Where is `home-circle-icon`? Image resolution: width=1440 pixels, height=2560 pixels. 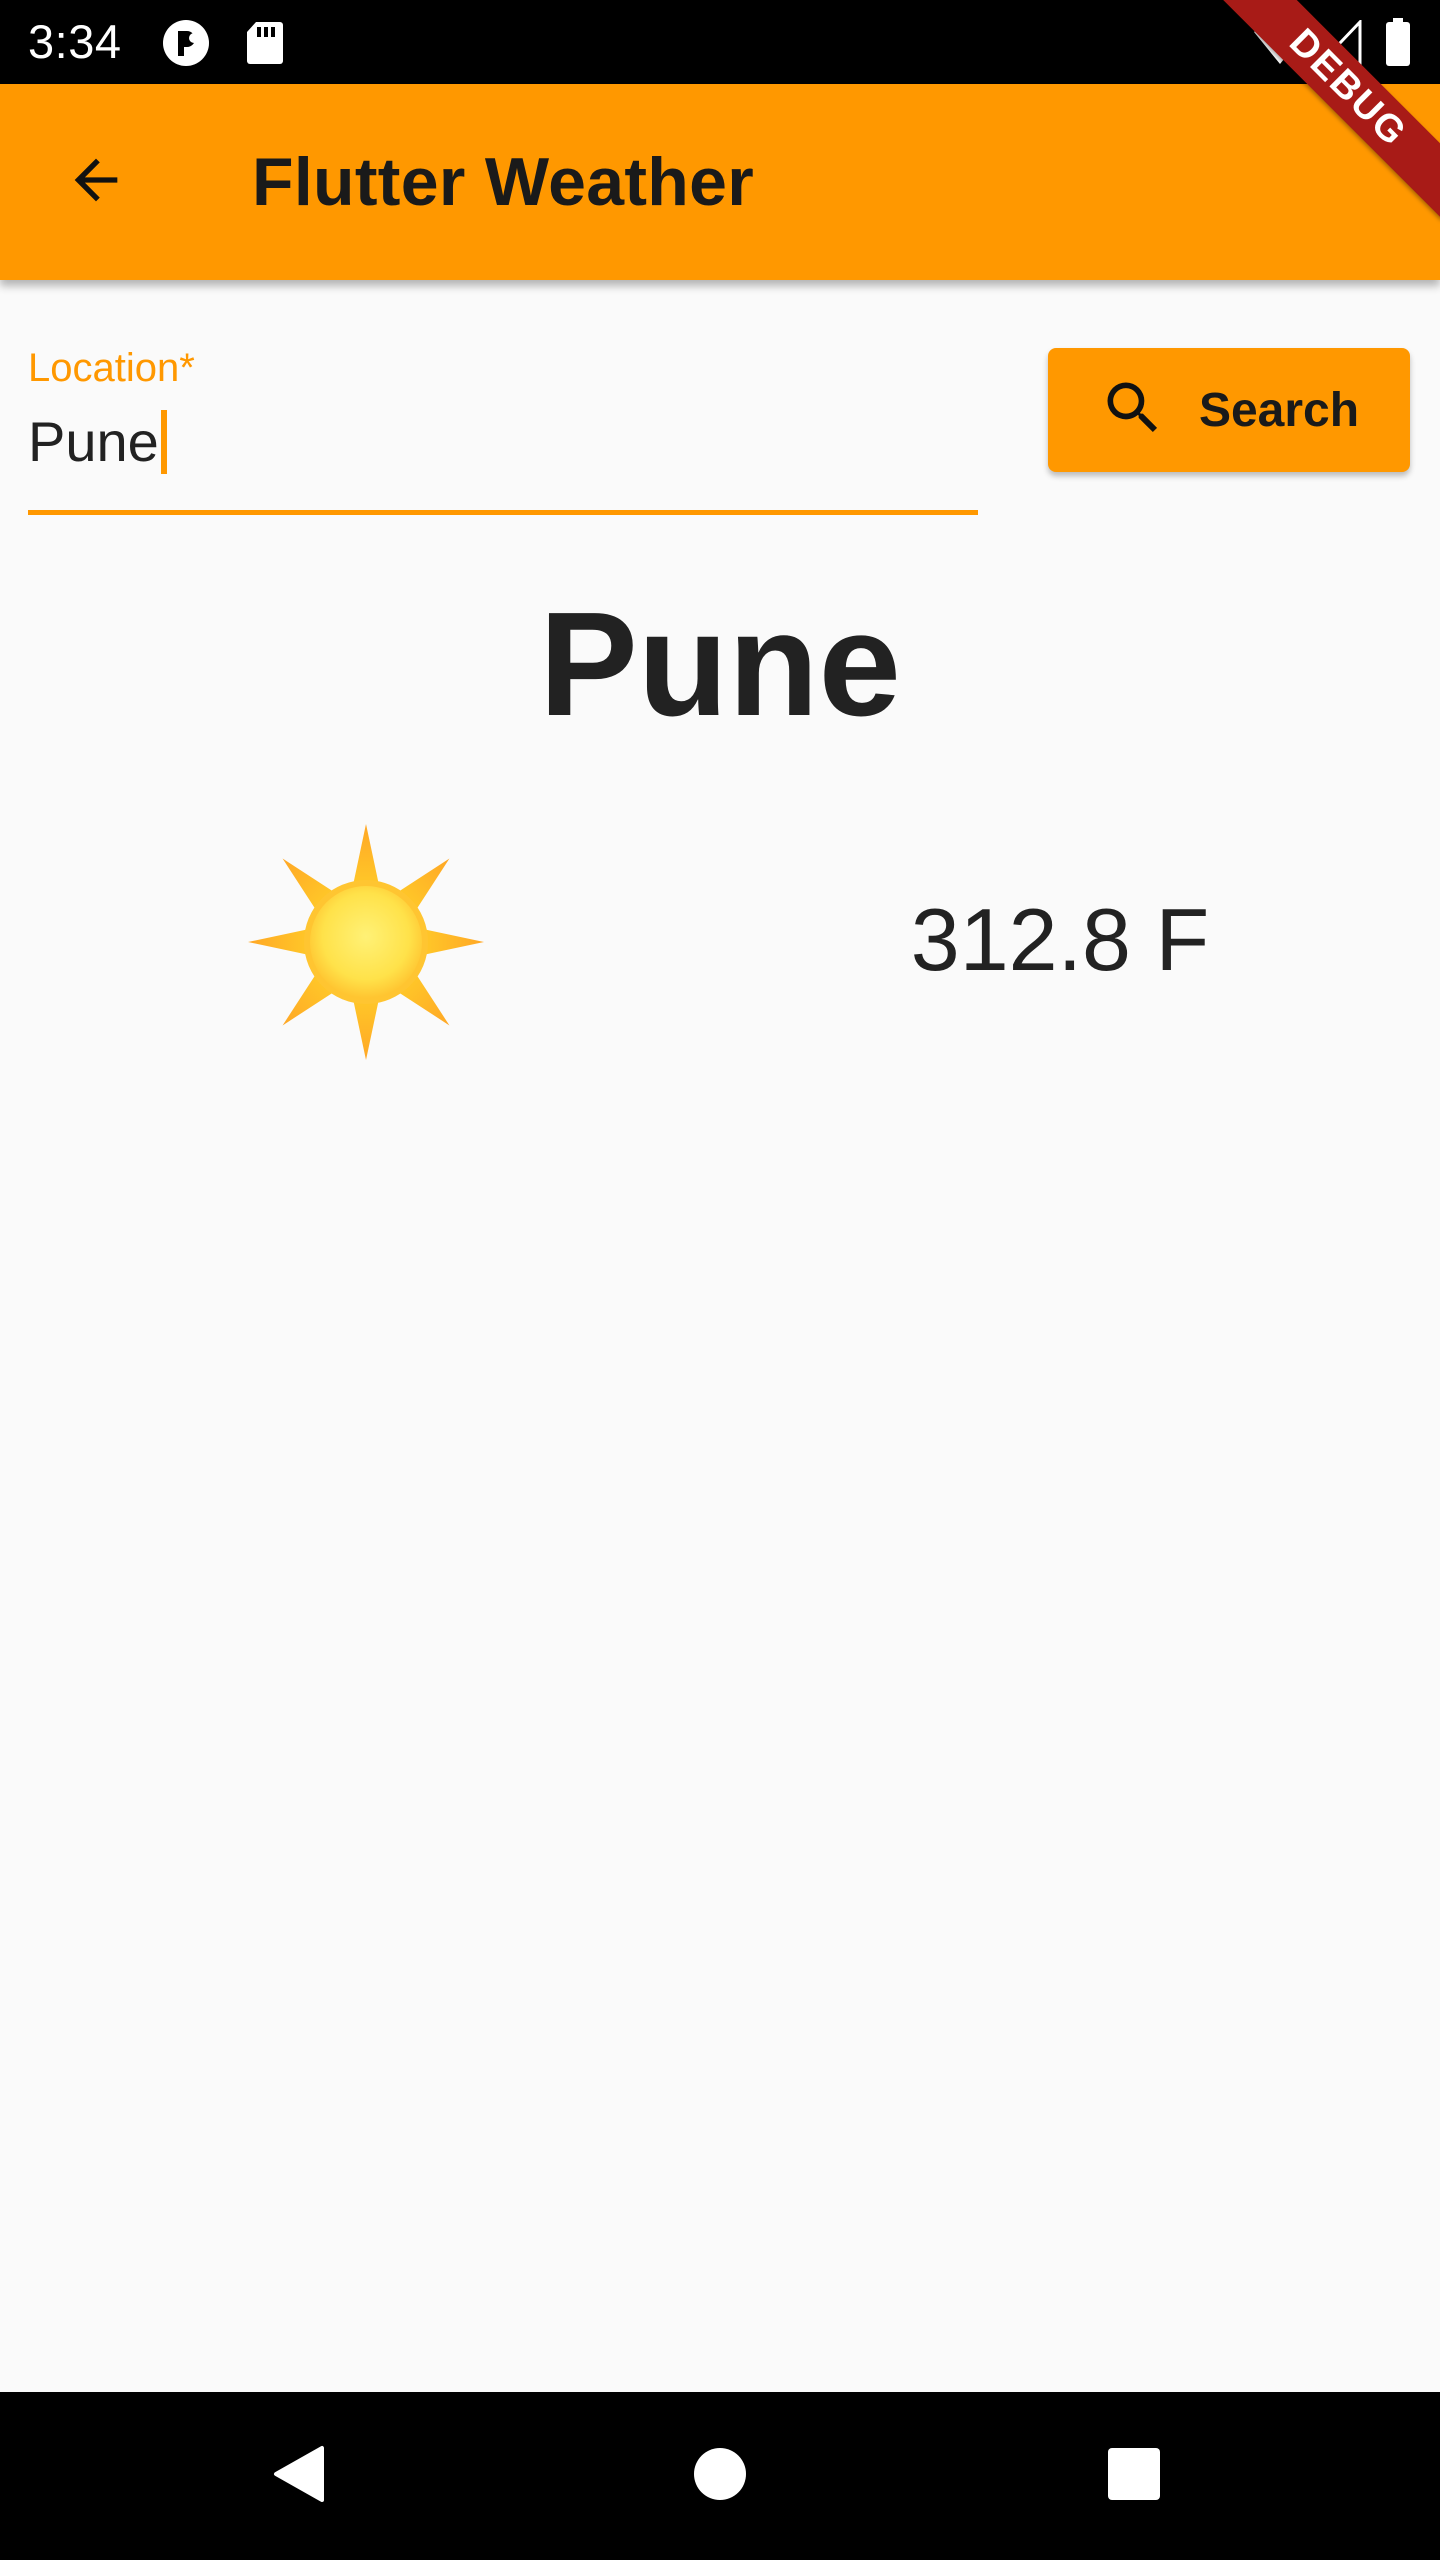
home-circle-icon is located at coordinates (720, 2476).